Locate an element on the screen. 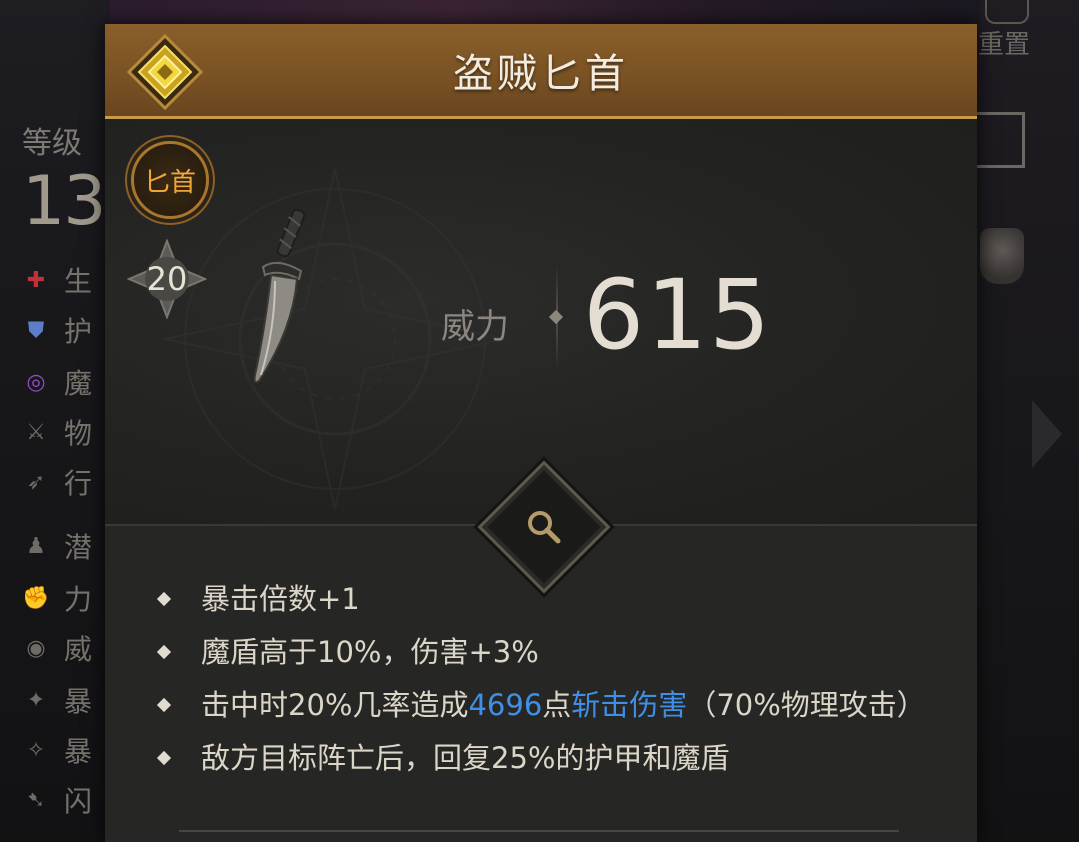 This screenshot has width=1079, height=842. item-level-badge: 20 is located at coordinates (167, 279).